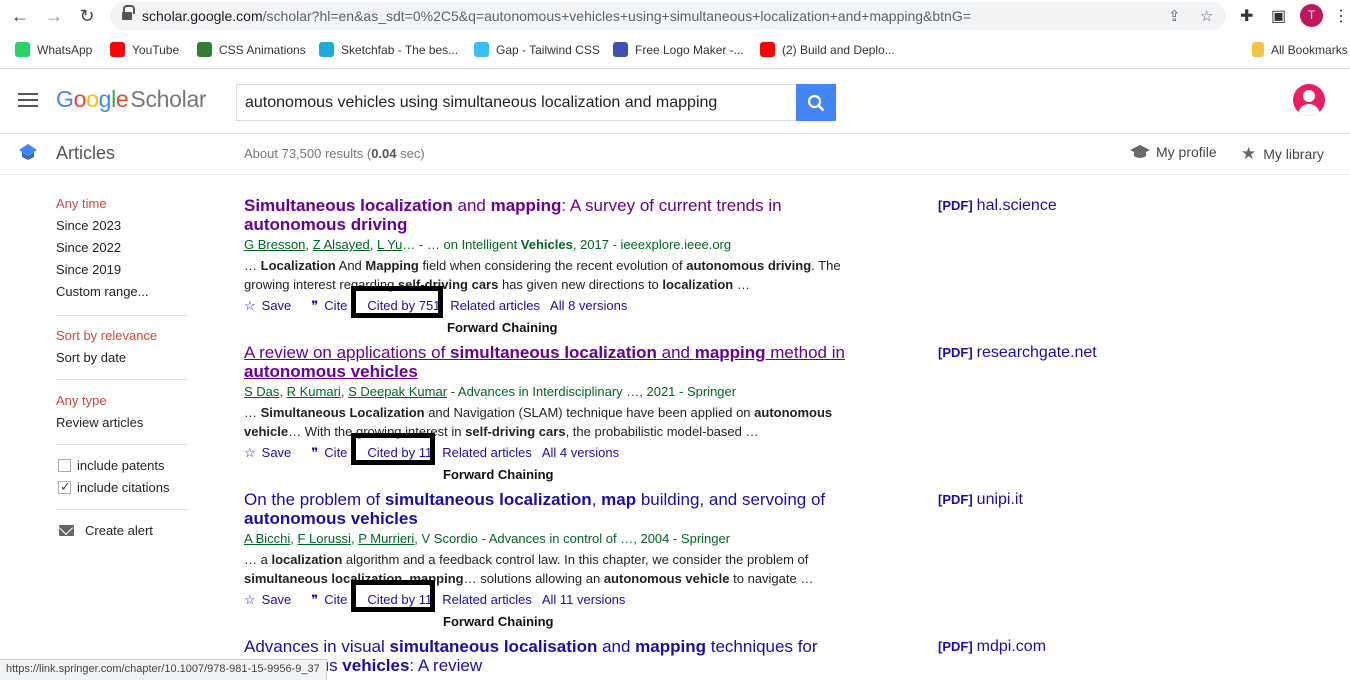  Describe the element at coordinates (1173, 152) in the screenshot. I see `my-profile-link: My profile` at that location.